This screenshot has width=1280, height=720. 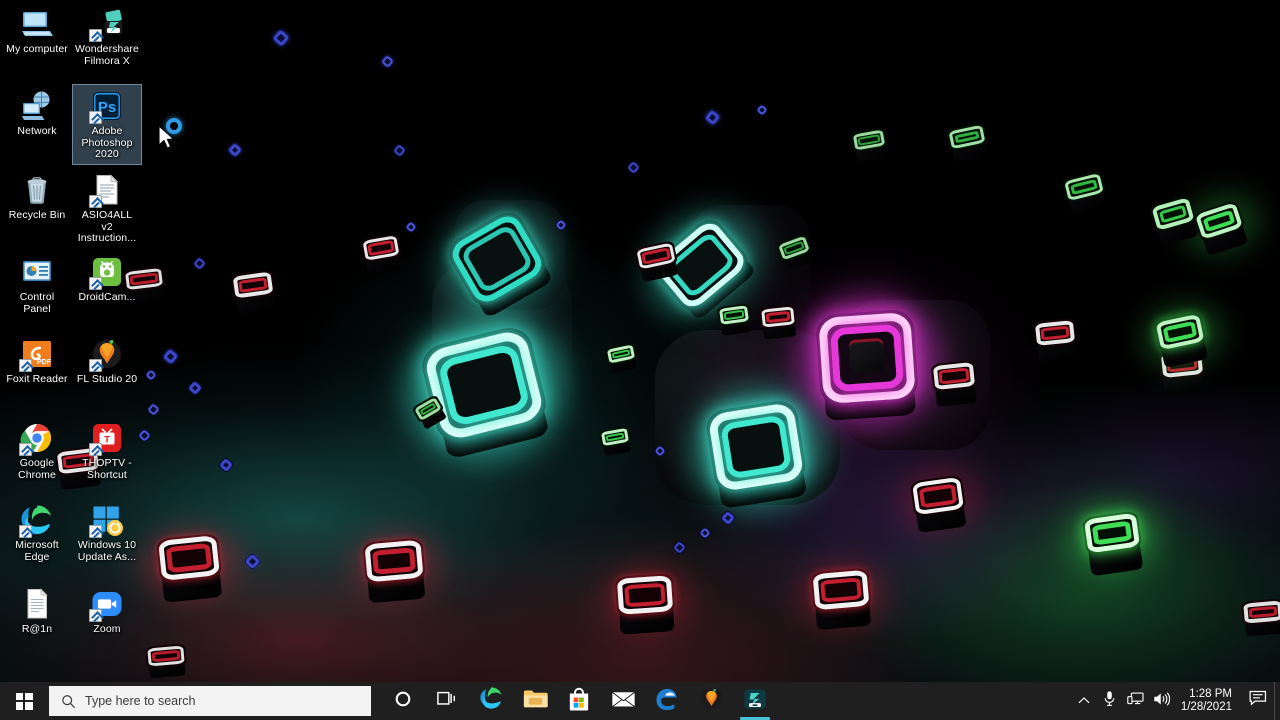 I want to click on taskbar-item-mail, so click(x=623, y=701).